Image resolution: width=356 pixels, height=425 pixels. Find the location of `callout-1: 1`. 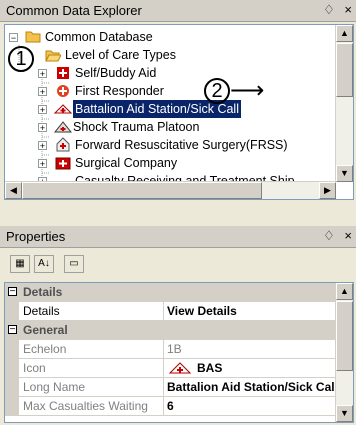

callout-1: 1 is located at coordinates (21, 59).